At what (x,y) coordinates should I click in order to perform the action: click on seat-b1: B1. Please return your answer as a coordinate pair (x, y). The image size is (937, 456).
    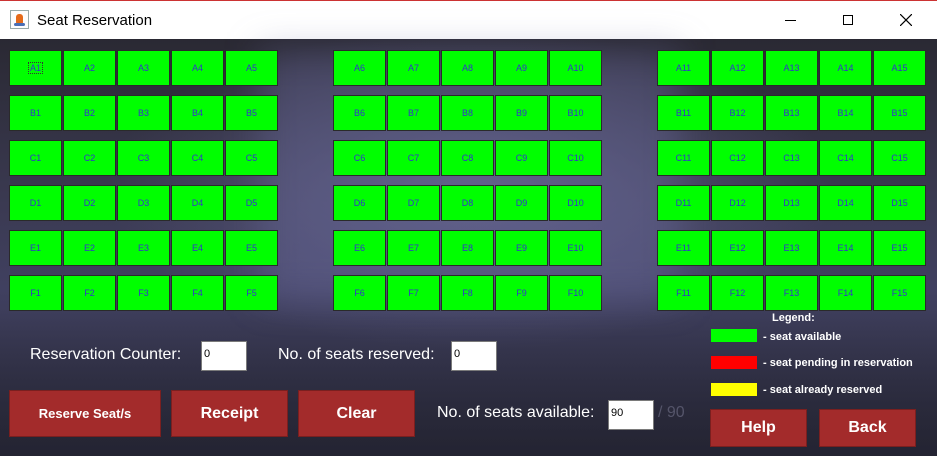
    Looking at the image, I should click on (35, 113).